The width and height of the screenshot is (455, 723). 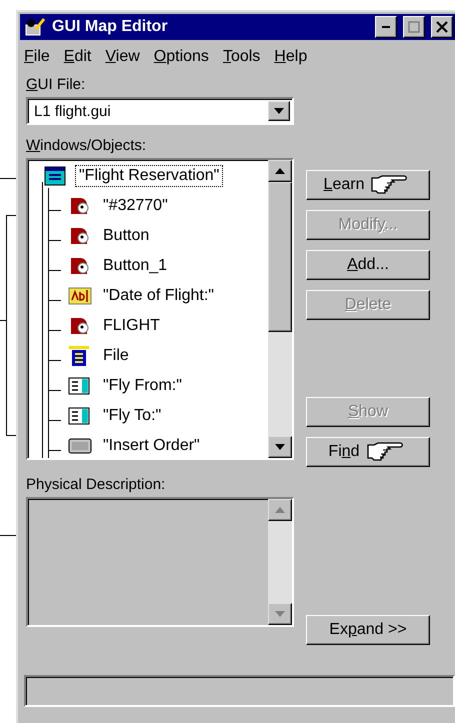 What do you see at coordinates (55, 176) in the screenshot?
I see `window-icon` at bounding box center [55, 176].